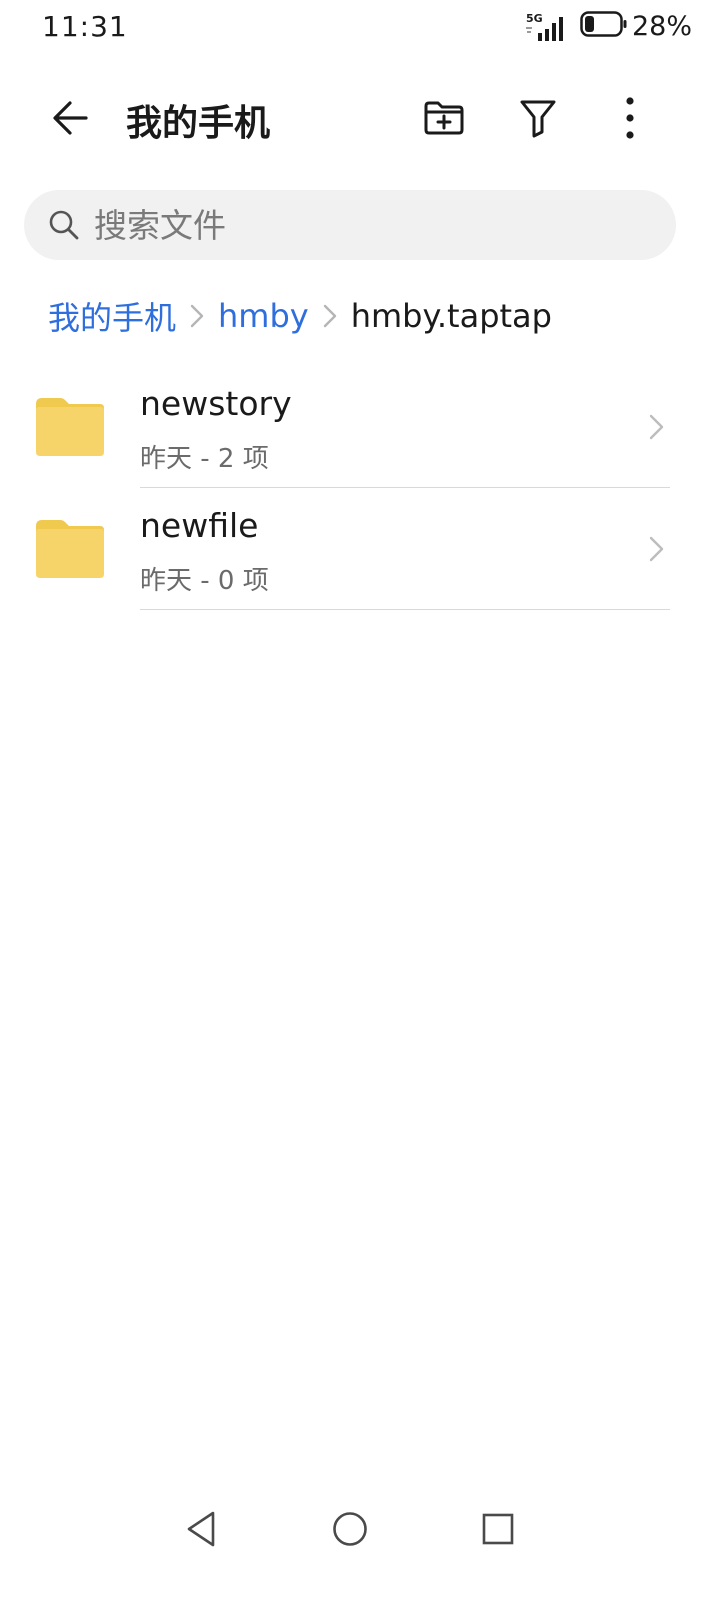 The height and width of the screenshot is (1612, 720). I want to click on breadcrumb: 我的手机 hmby hmby.taptap, so click(300, 316).